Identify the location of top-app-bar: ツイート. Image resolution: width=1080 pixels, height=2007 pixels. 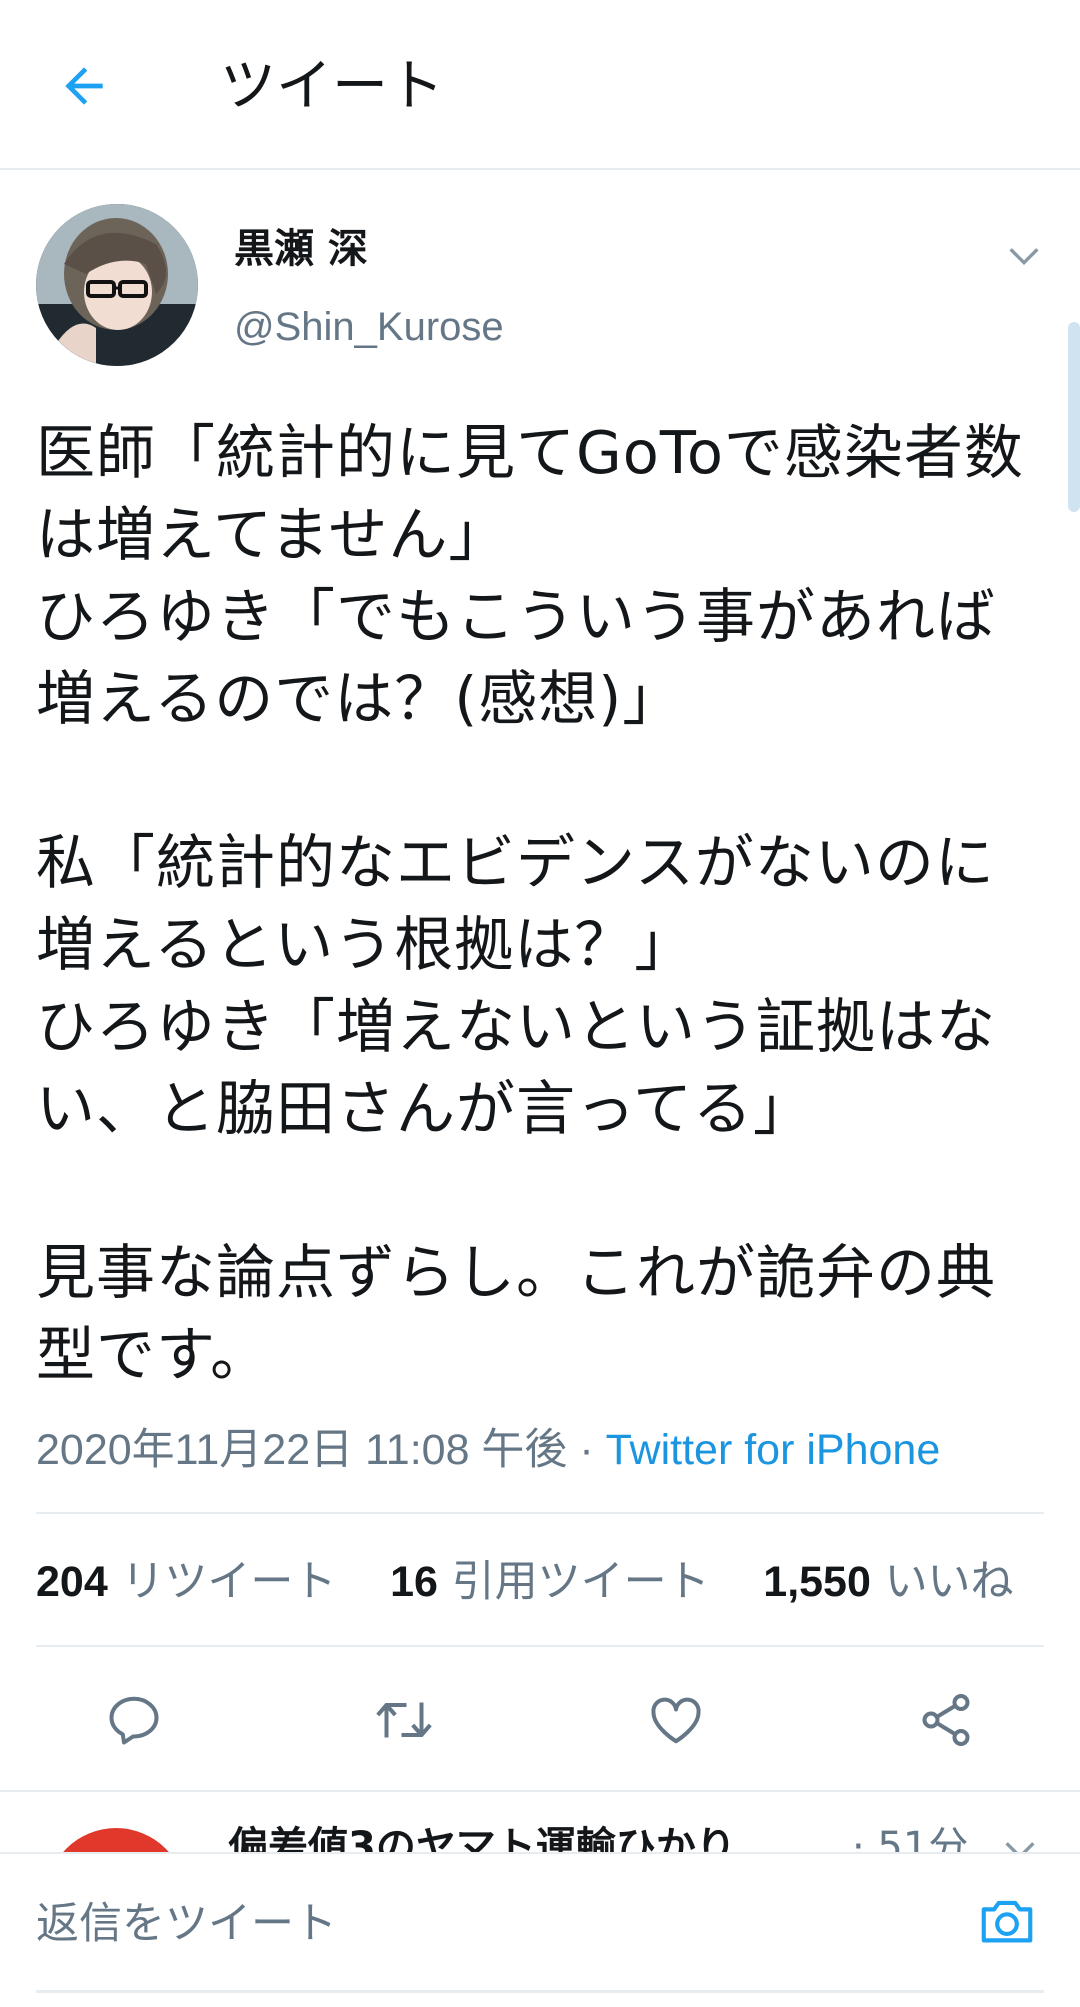
(540, 85).